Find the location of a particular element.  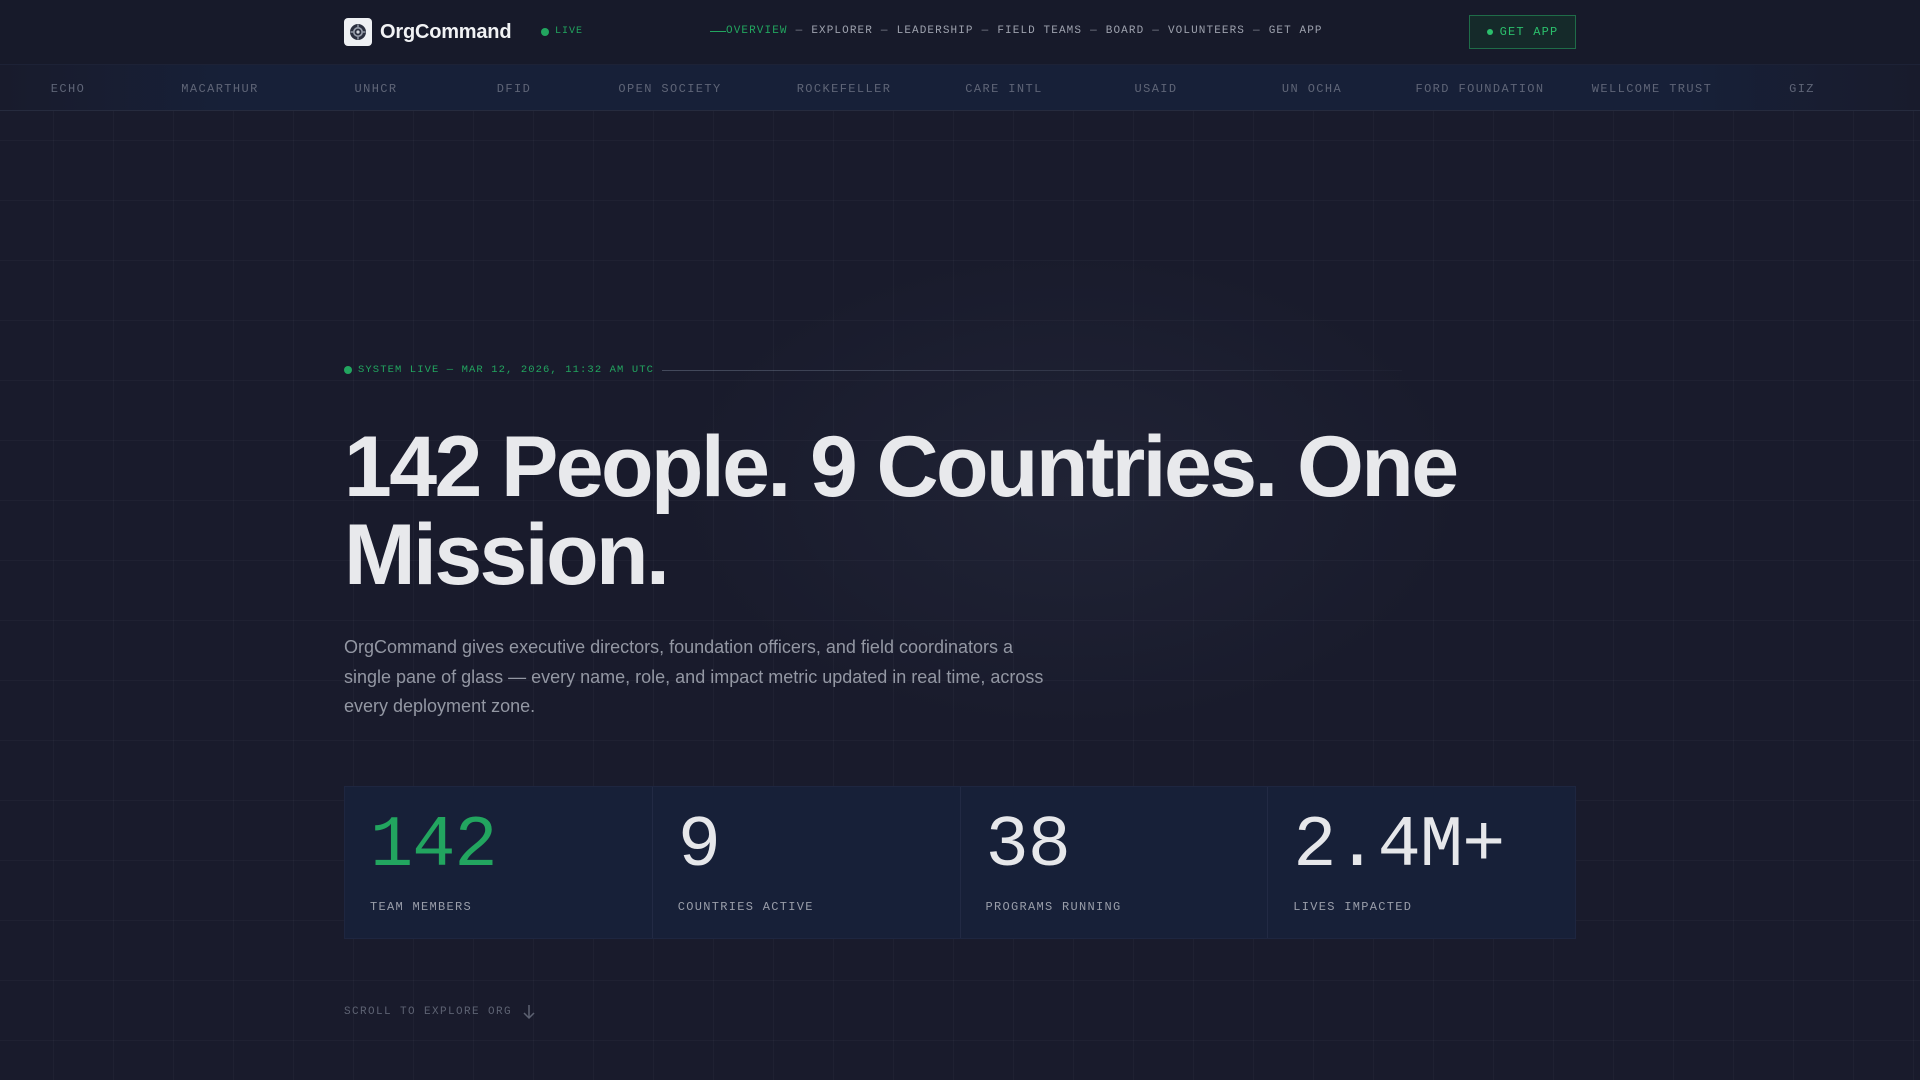

brand: OrgCommand is located at coordinates (428, 32).